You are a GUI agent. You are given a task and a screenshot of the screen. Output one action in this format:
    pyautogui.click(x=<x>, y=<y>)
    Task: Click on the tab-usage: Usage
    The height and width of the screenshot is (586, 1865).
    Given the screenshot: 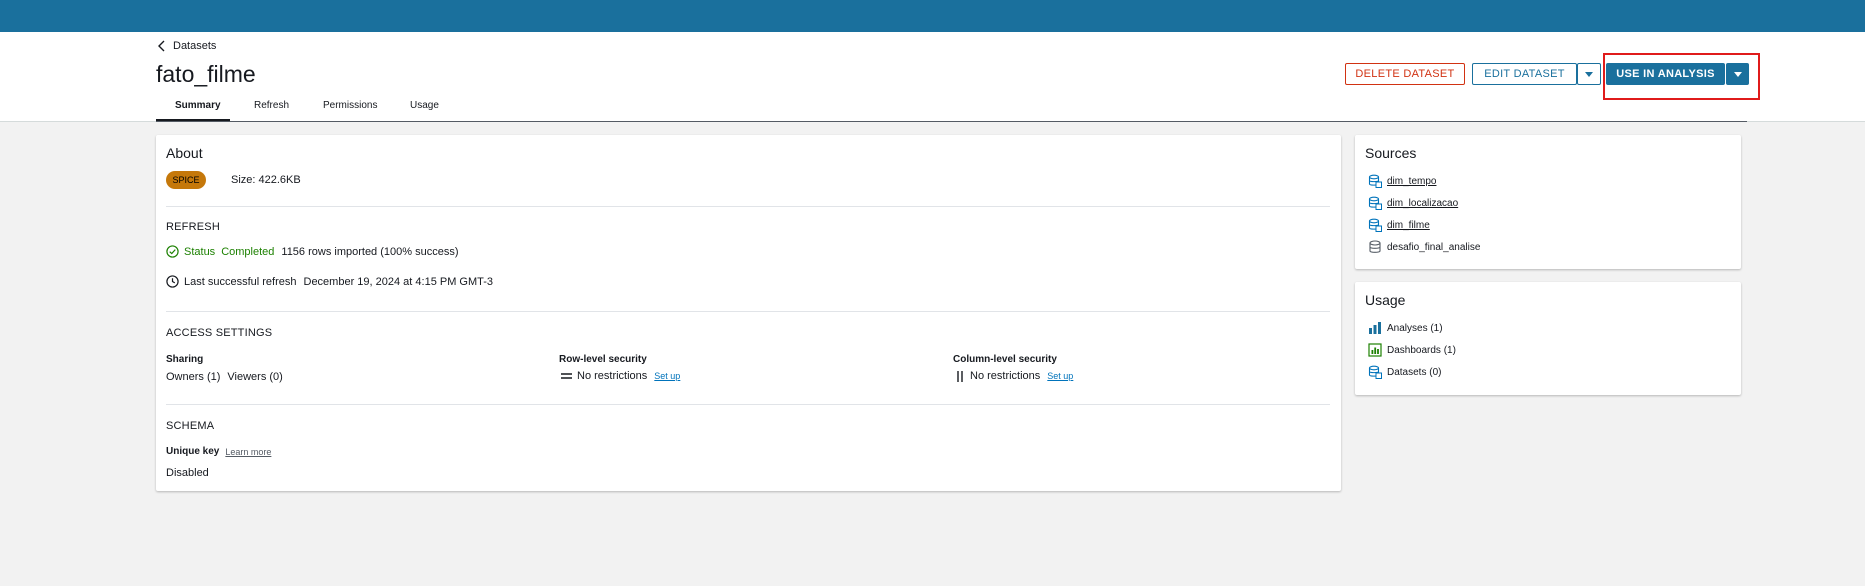 What is the action you would take?
    pyautogui.click(x=424, y=105)
    